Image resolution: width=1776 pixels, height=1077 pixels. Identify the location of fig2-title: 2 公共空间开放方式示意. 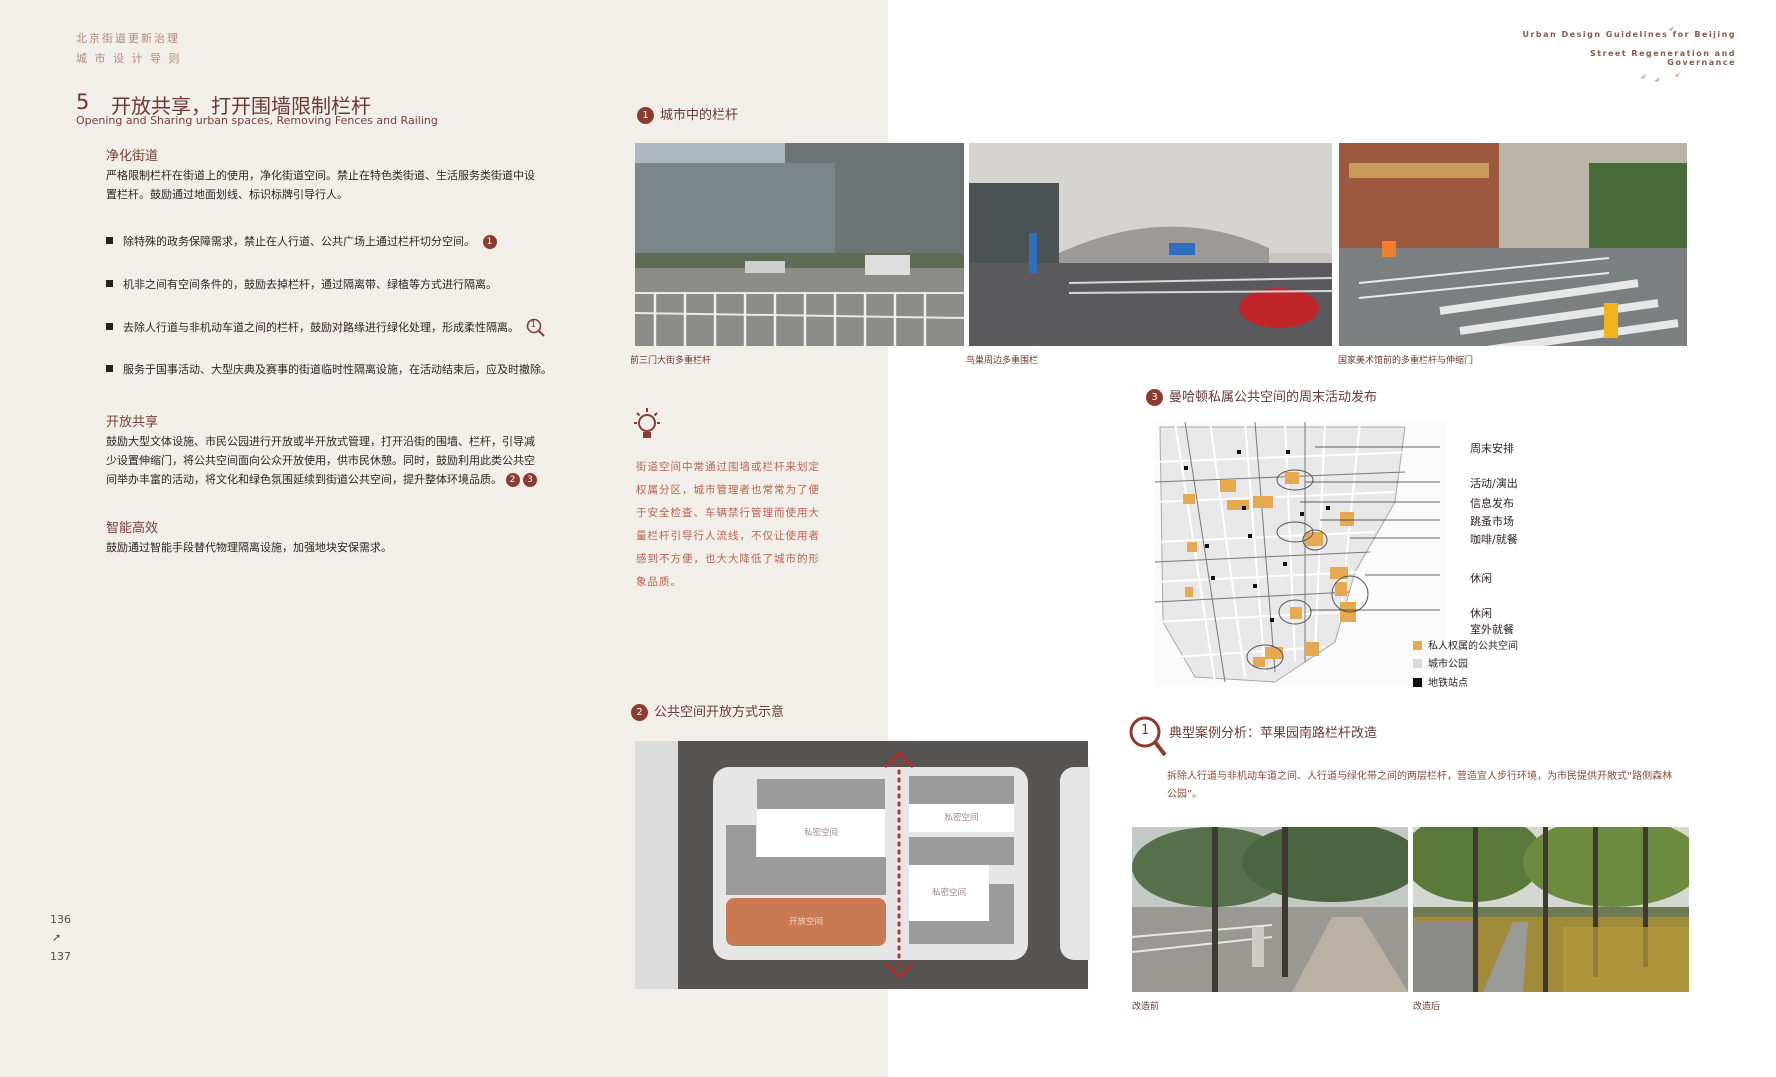
(707, 711).